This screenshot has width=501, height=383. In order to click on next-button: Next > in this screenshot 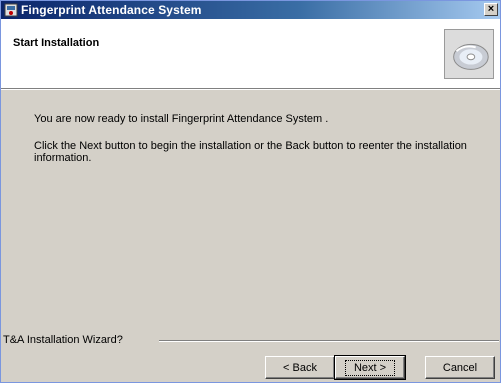, I will do `click(370, 367)`.